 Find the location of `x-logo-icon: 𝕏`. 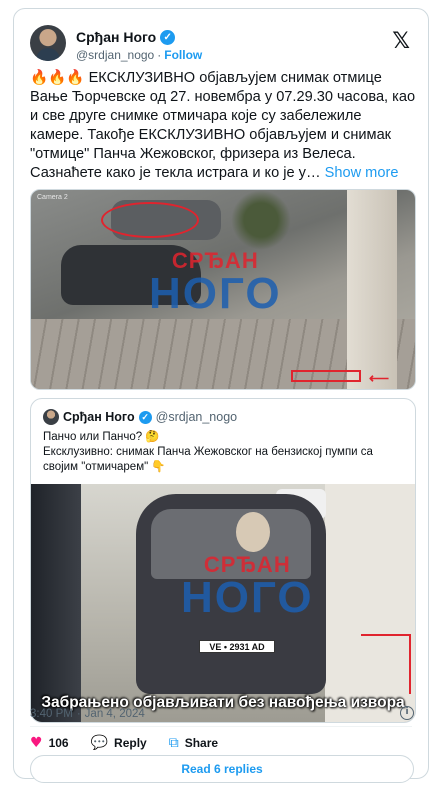

x-logo-icon: 𝕏 is located at coordinates (401, 41).